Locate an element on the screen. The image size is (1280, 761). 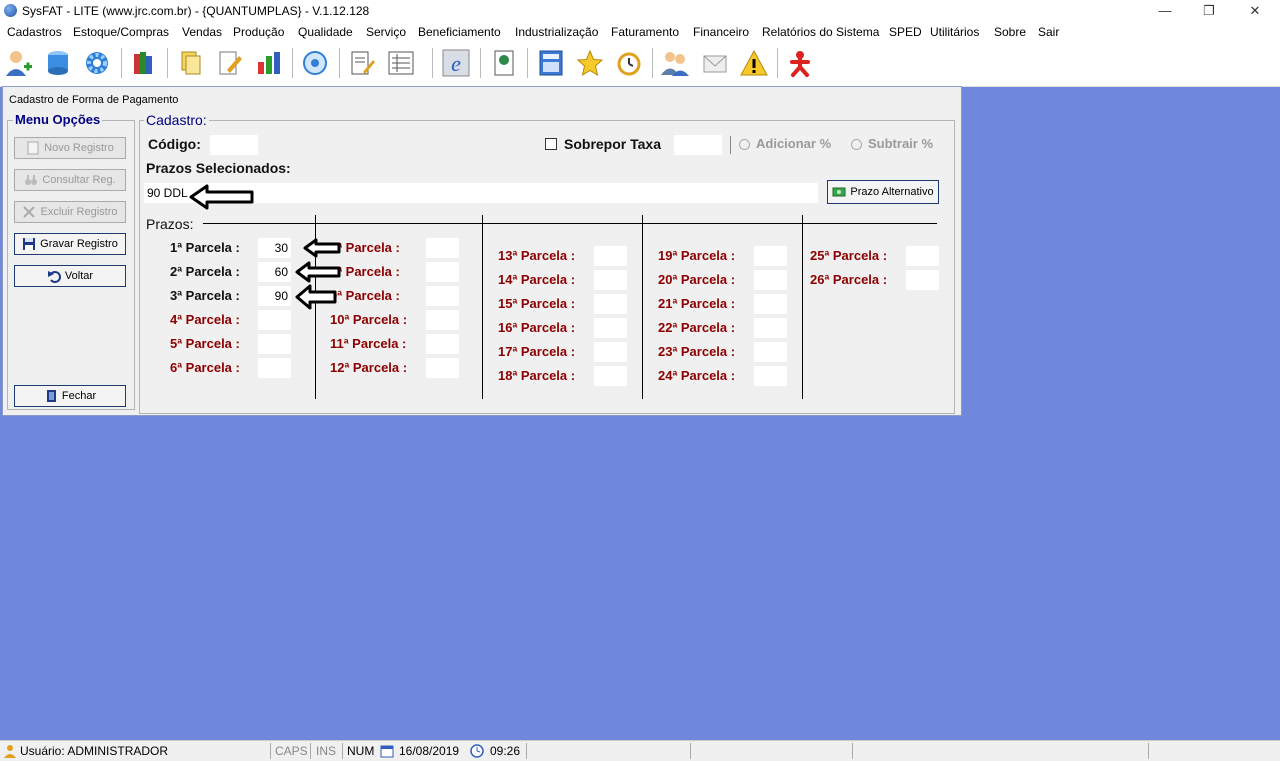
parcela-5-input is located at coordinates (274, 344).